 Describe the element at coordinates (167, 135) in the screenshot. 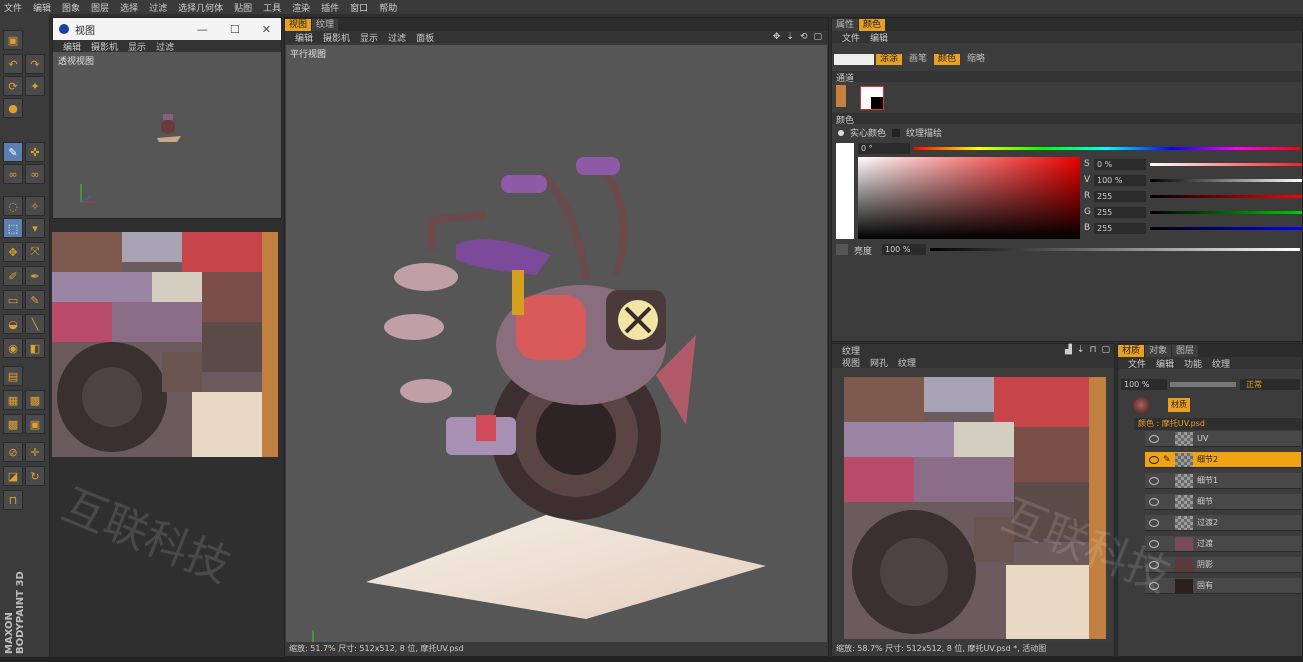

I see `perspective-viewport: 透视视图` at that location.